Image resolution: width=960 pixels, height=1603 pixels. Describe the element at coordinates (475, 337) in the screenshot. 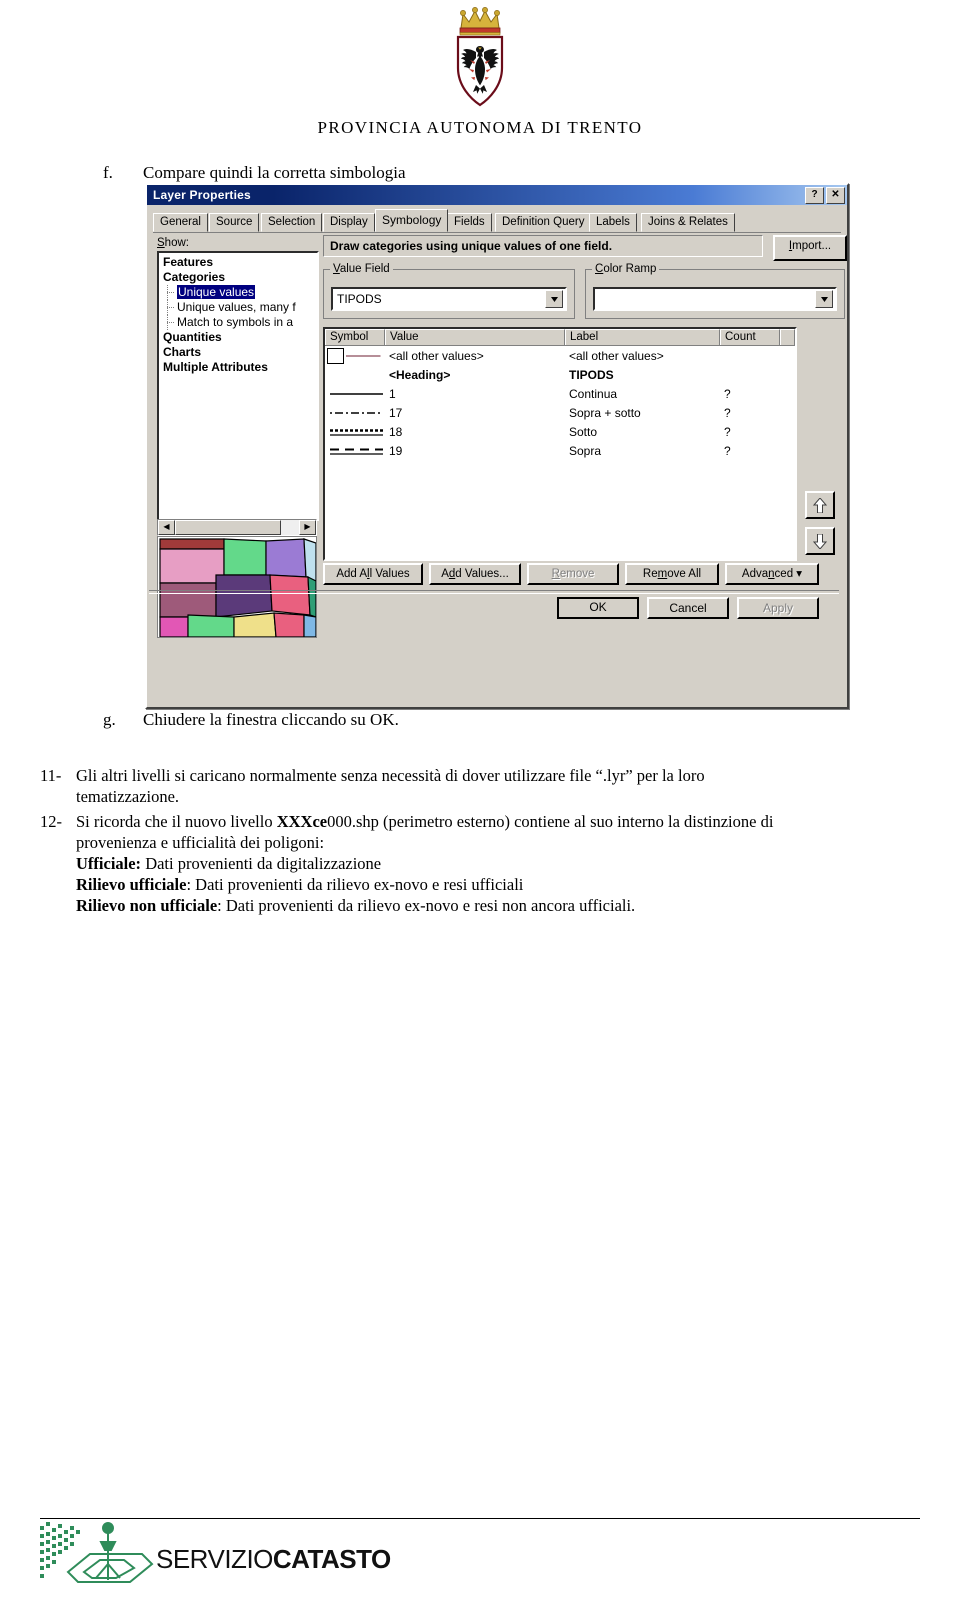

I see `column-header-value: Value` at that location.